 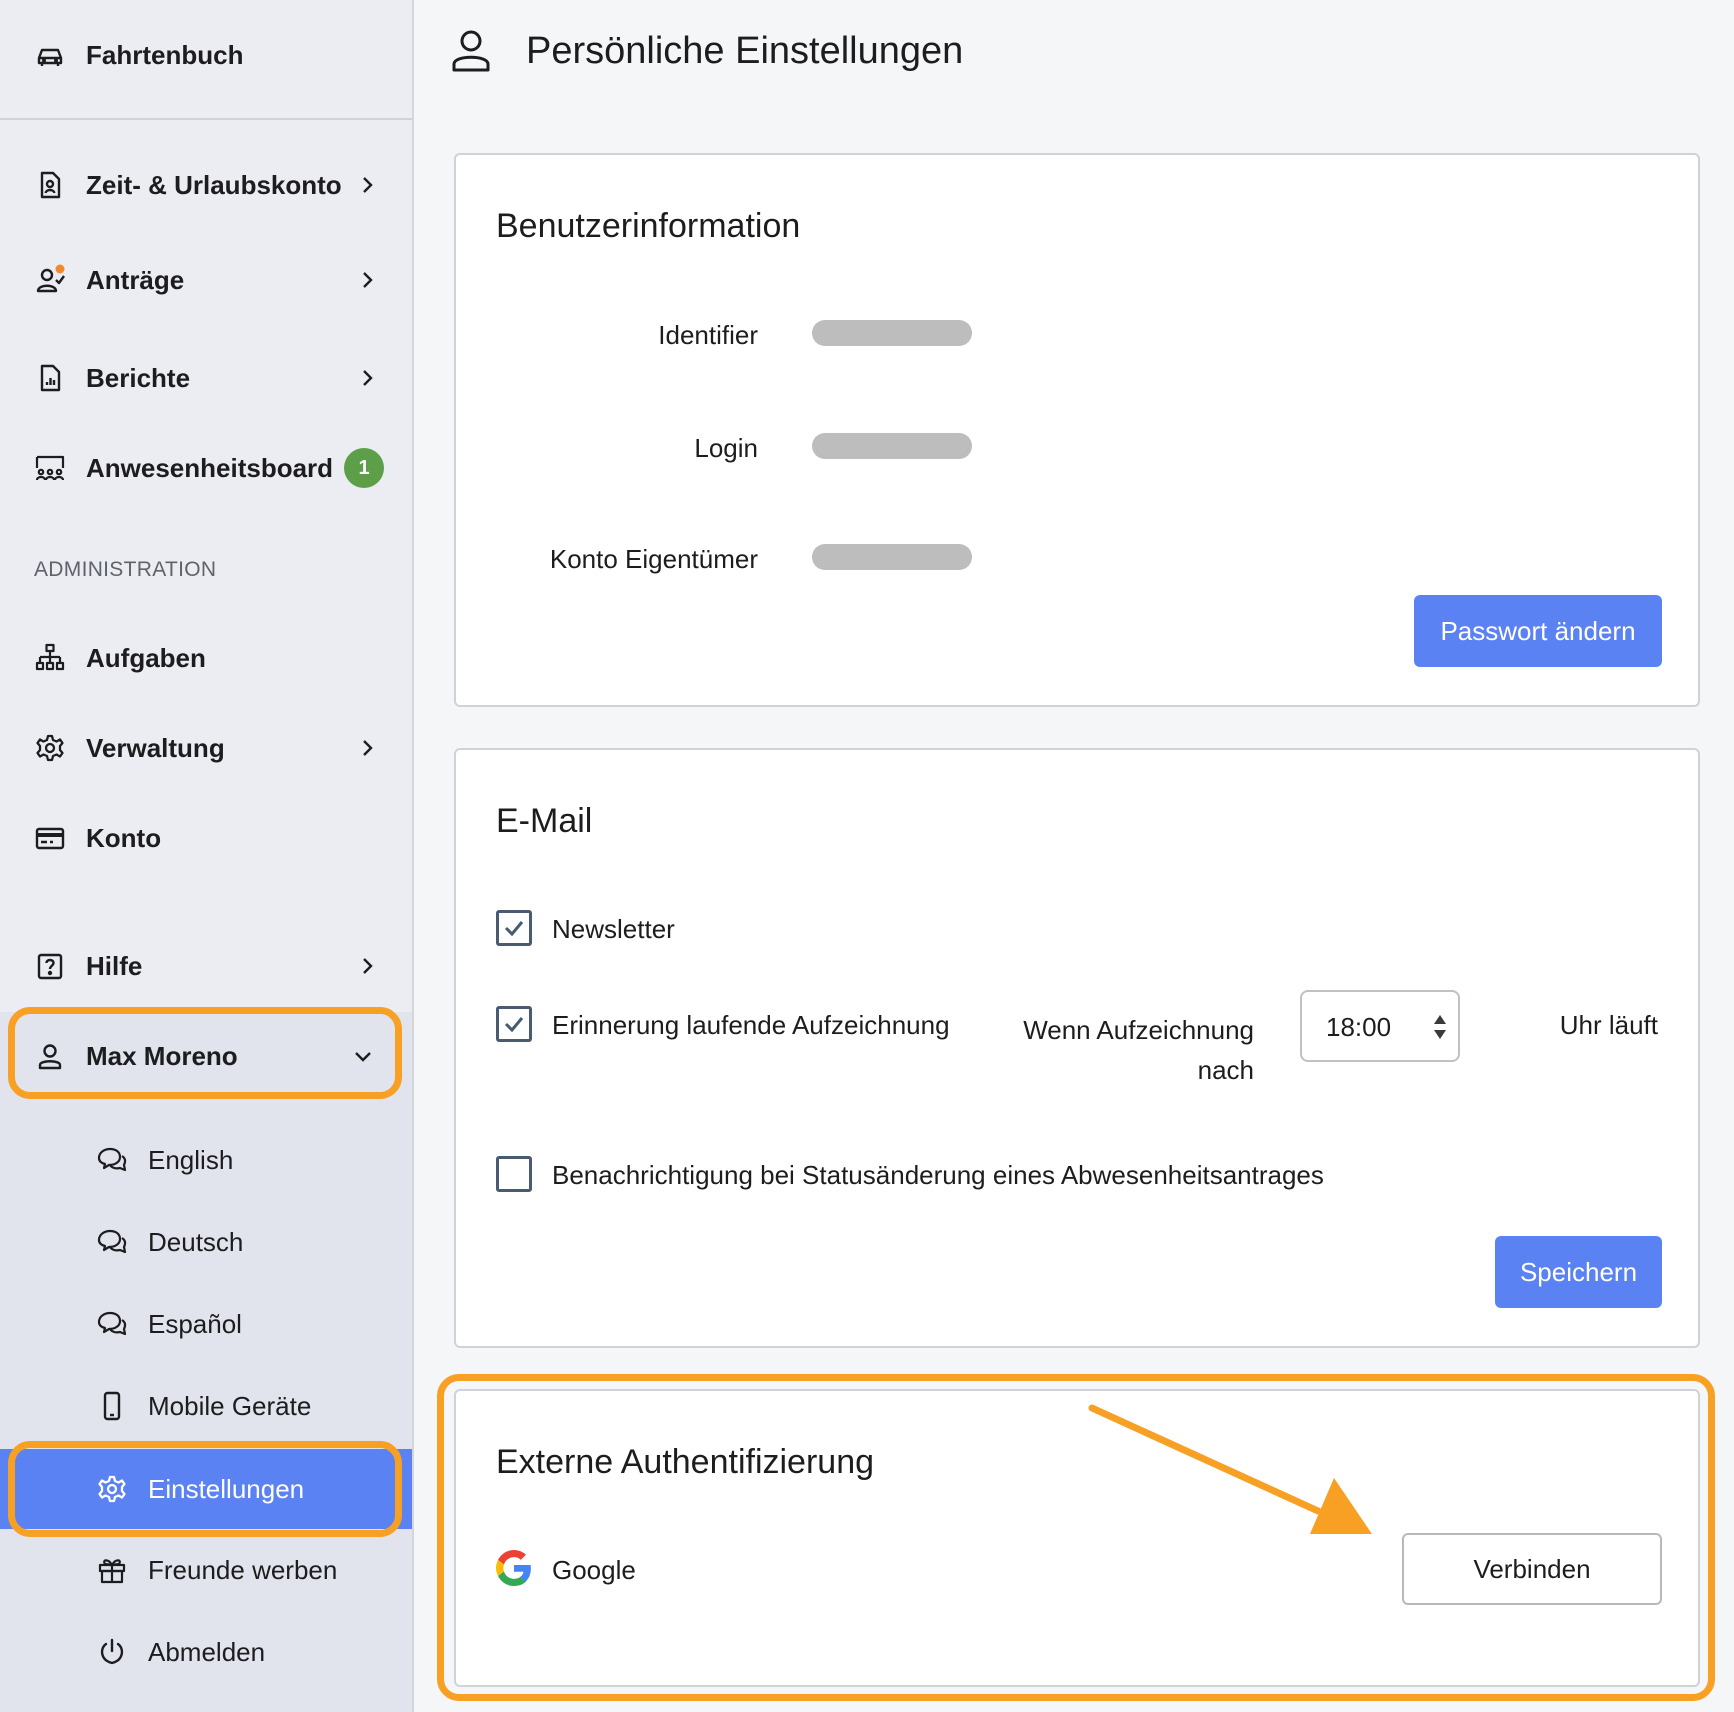 I want to click on sidebar-item-label: Konto, so click(x=124, y=837).